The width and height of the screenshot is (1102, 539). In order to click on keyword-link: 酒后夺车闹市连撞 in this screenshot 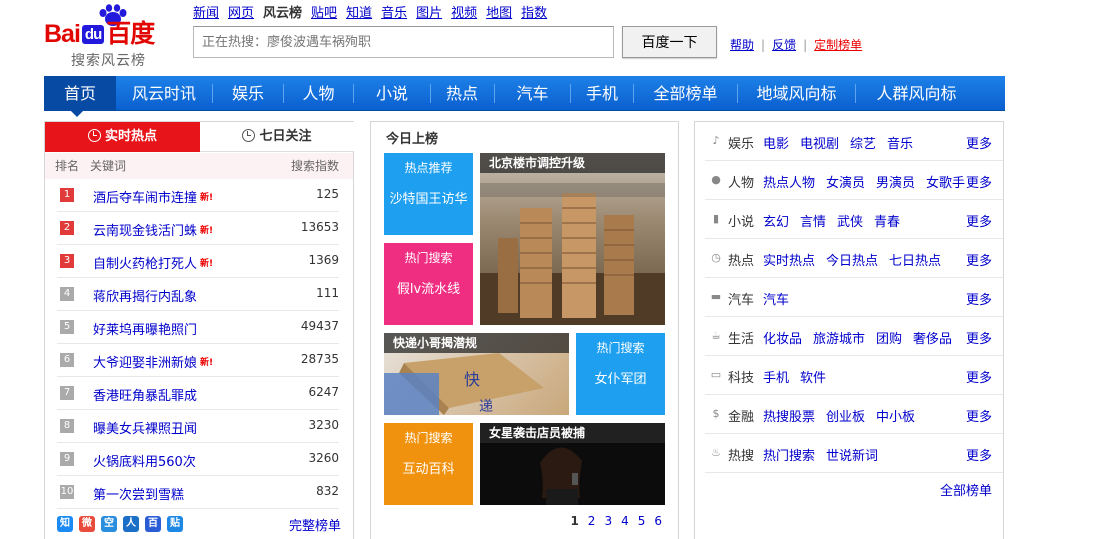, I will do `click(145, 196)`.